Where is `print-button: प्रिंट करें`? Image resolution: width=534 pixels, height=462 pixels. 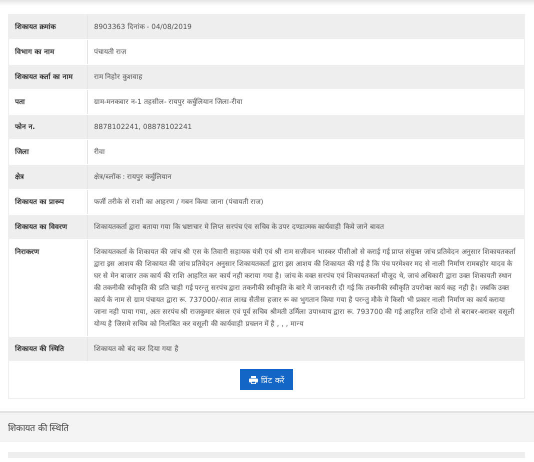
print-button: प्रिंट करें is located at coordinates (266, 379).